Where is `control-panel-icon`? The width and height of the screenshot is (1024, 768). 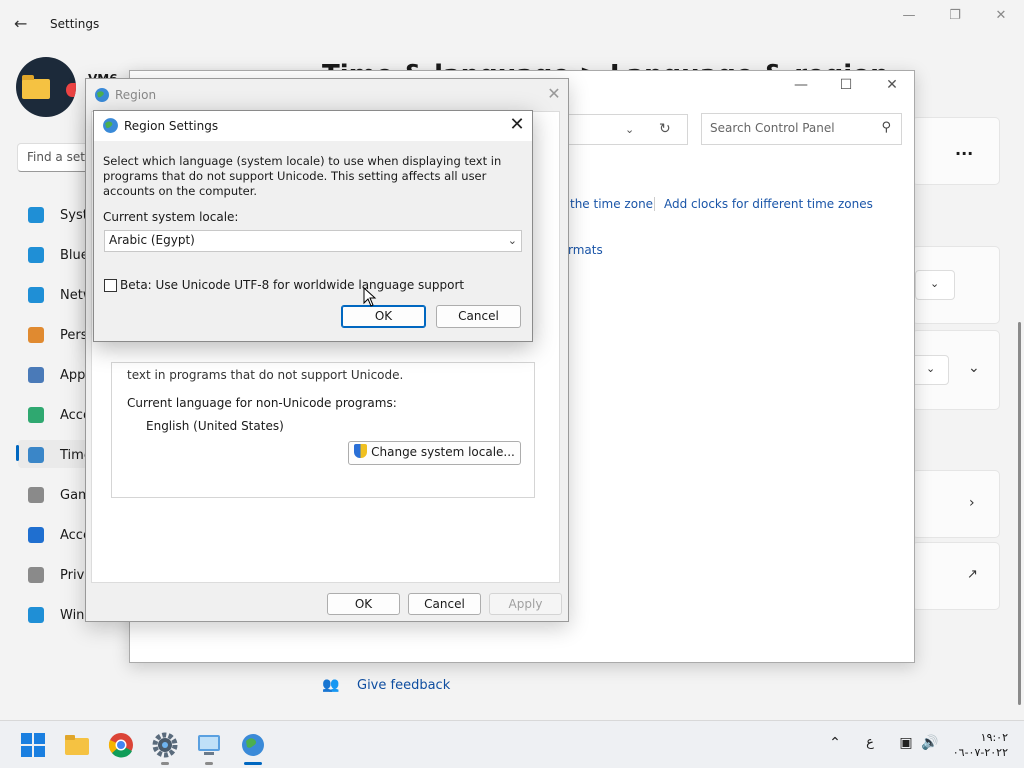 control-panel-icon is located at coordinates (209, 745).